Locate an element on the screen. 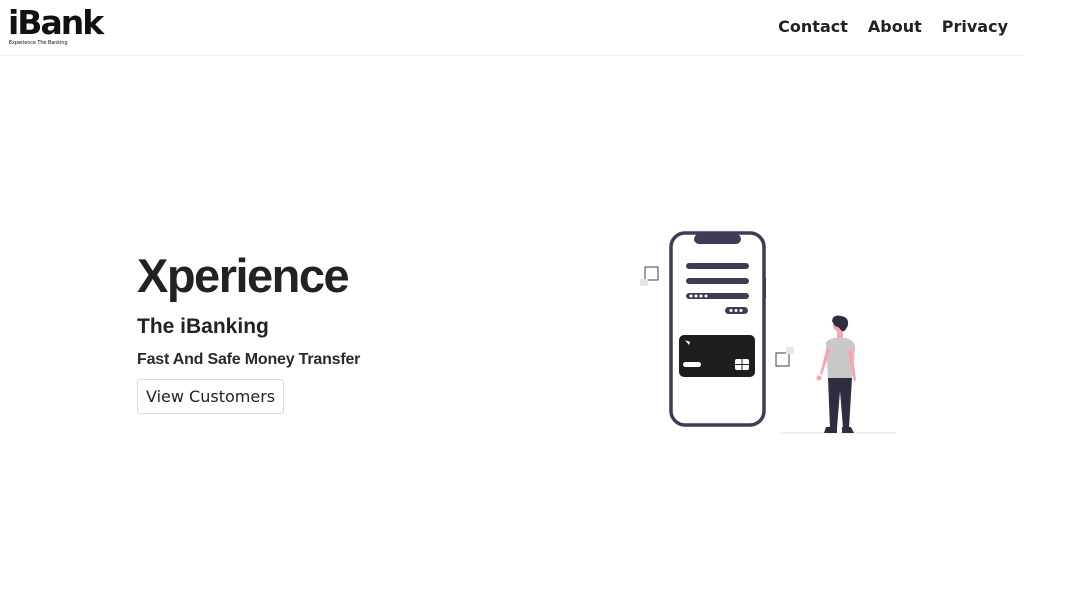 This screenshot has height=608, width=1080. brand-logo: iBank Experience The Banking is located at coordinates (63, 26).